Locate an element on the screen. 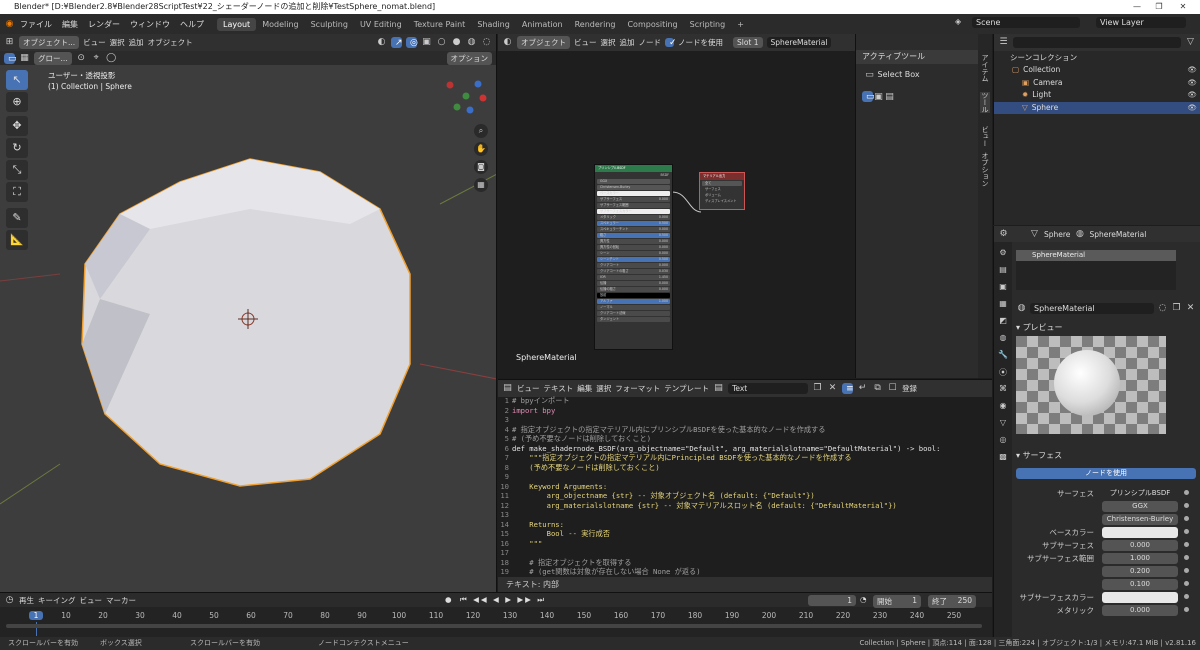 This screenshot has width=1200, height=650. use-nodes-checkbox: ✓ is located at coordinates (671, 43).